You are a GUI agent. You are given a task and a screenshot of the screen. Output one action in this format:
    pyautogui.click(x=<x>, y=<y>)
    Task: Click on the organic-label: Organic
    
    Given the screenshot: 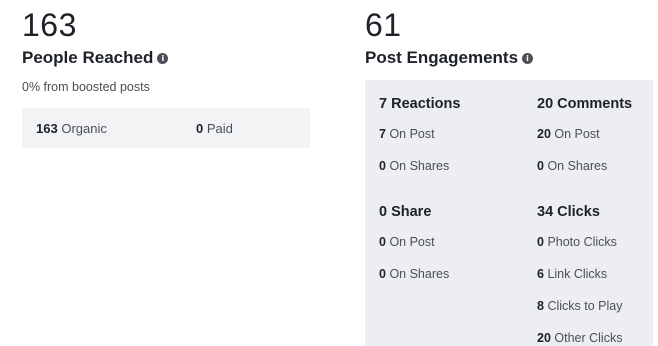 What is the action you would take?
    pyautogui.click(x=84, y=128)
    